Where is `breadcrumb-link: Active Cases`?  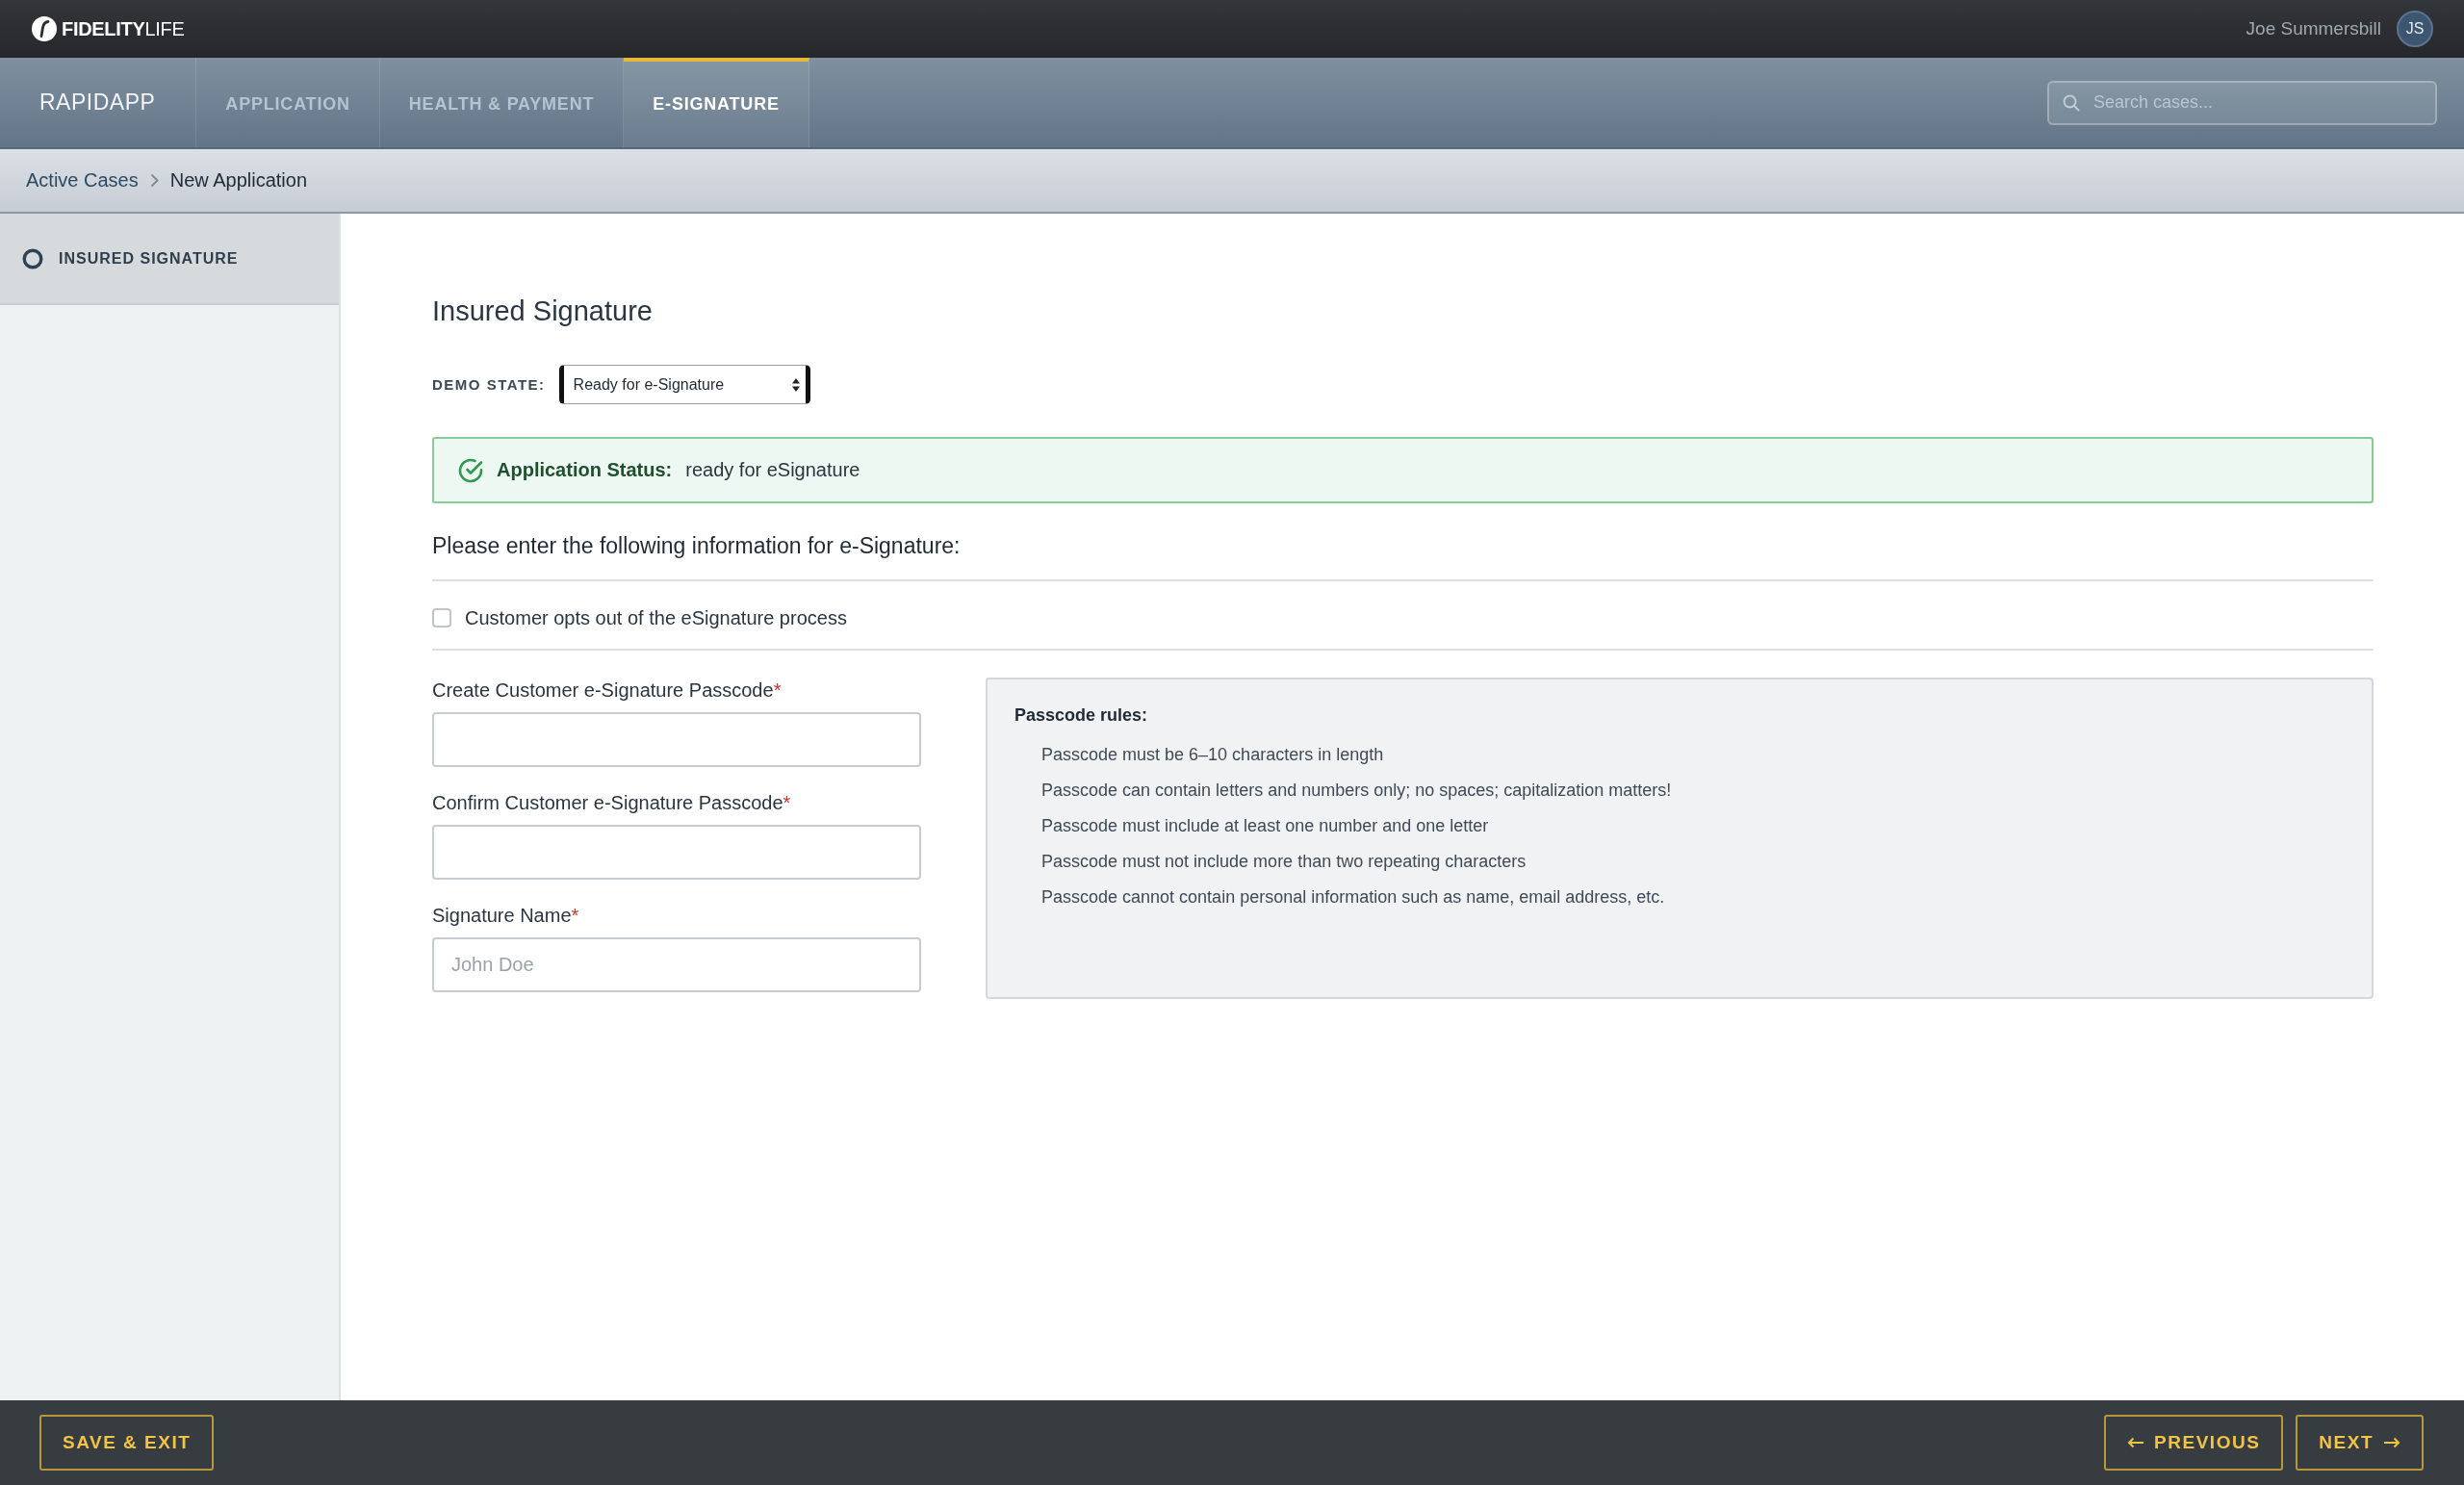
breadcrumb-link: Active Cases is located at coordinates (82, 180).